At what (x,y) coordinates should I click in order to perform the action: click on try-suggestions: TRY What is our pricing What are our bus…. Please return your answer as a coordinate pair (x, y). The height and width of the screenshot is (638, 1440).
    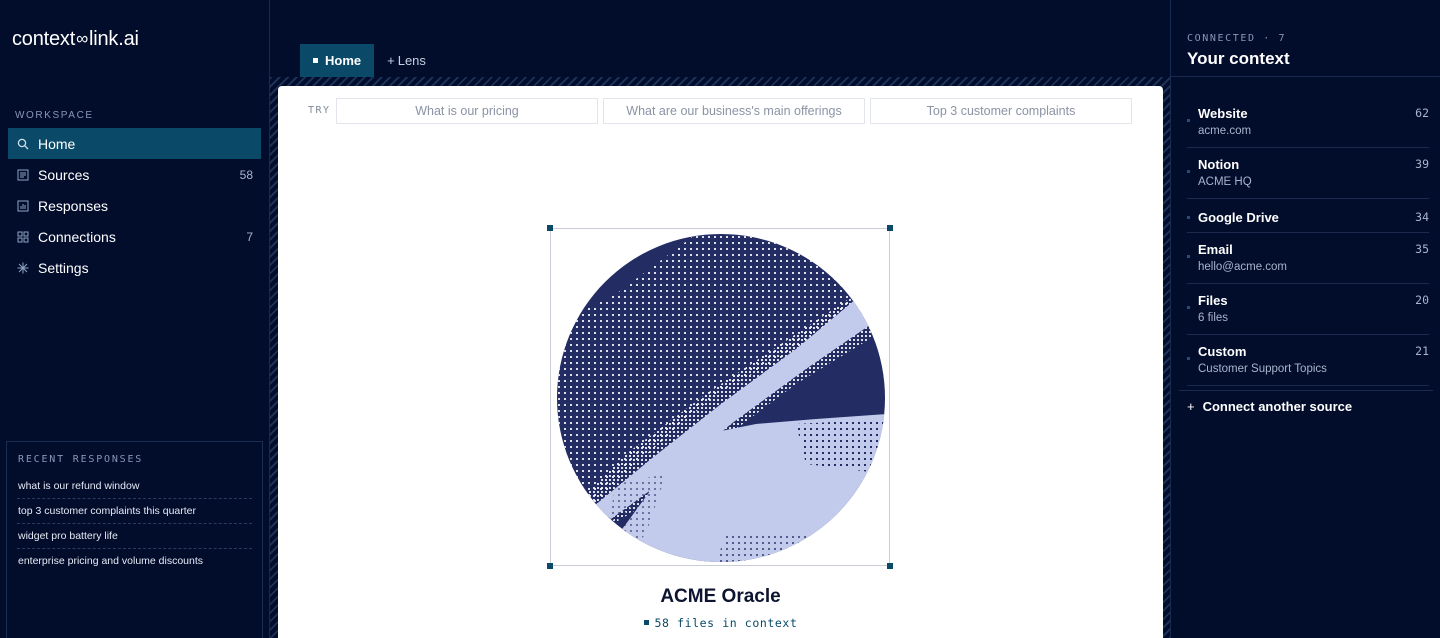
    Looking at the image, I should click on (720, 111).